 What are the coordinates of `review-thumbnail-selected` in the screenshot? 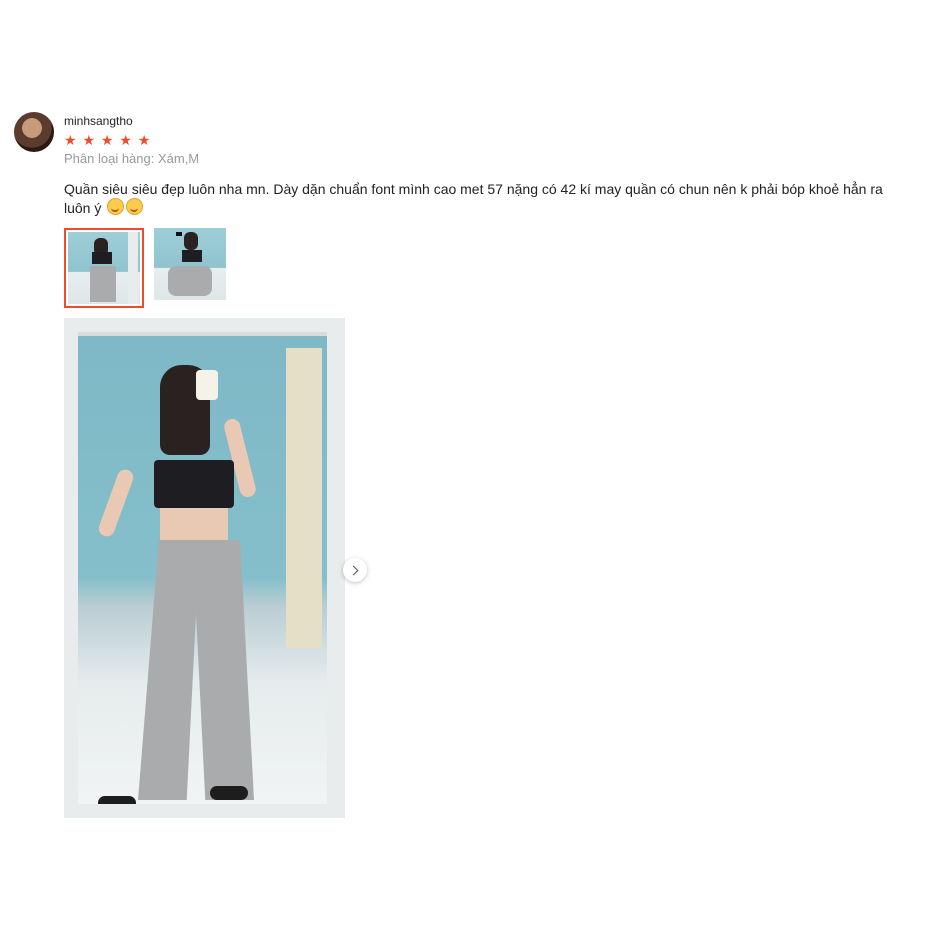 It's located at (104, 268).